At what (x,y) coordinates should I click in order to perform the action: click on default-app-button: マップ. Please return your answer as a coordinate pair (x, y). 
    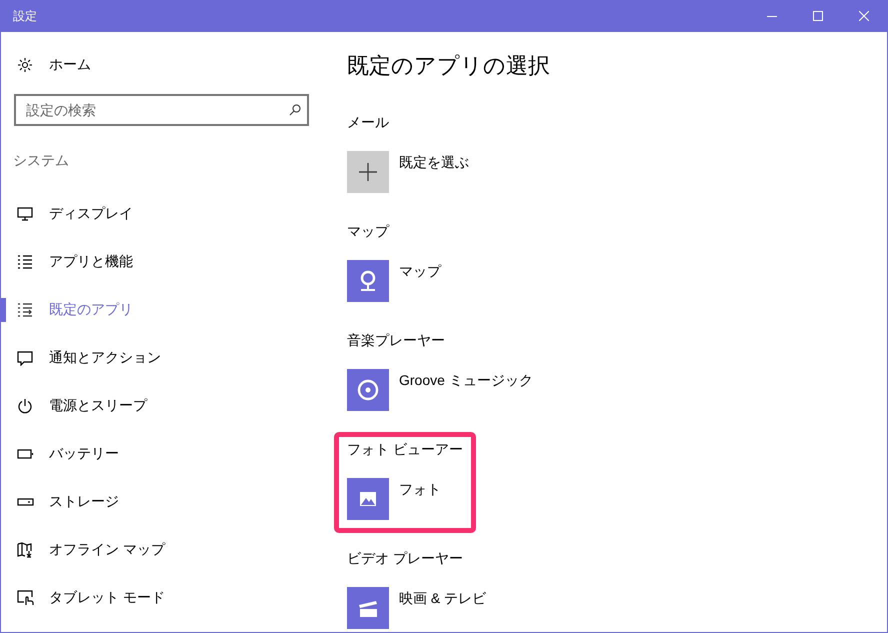
    Looking at the image, I should click on (394, 281).